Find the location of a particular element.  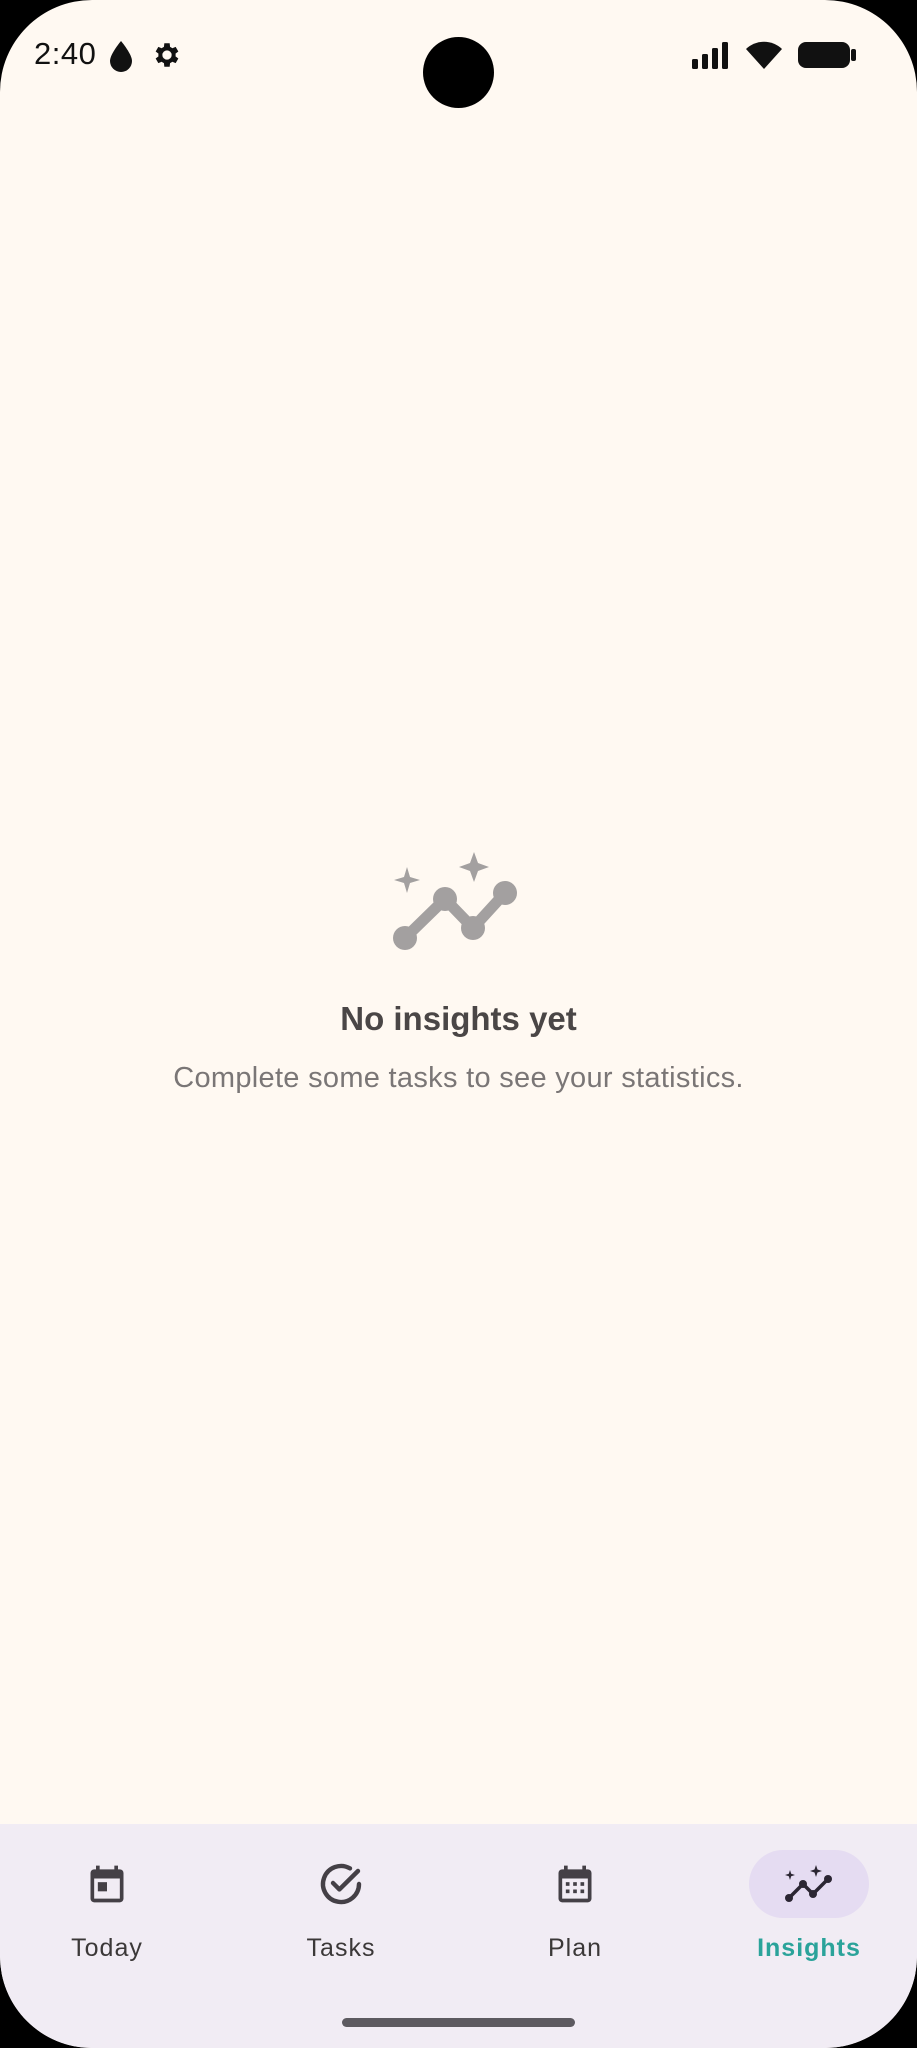

status-bar: 2:40 is located at coordinates (458, 55).